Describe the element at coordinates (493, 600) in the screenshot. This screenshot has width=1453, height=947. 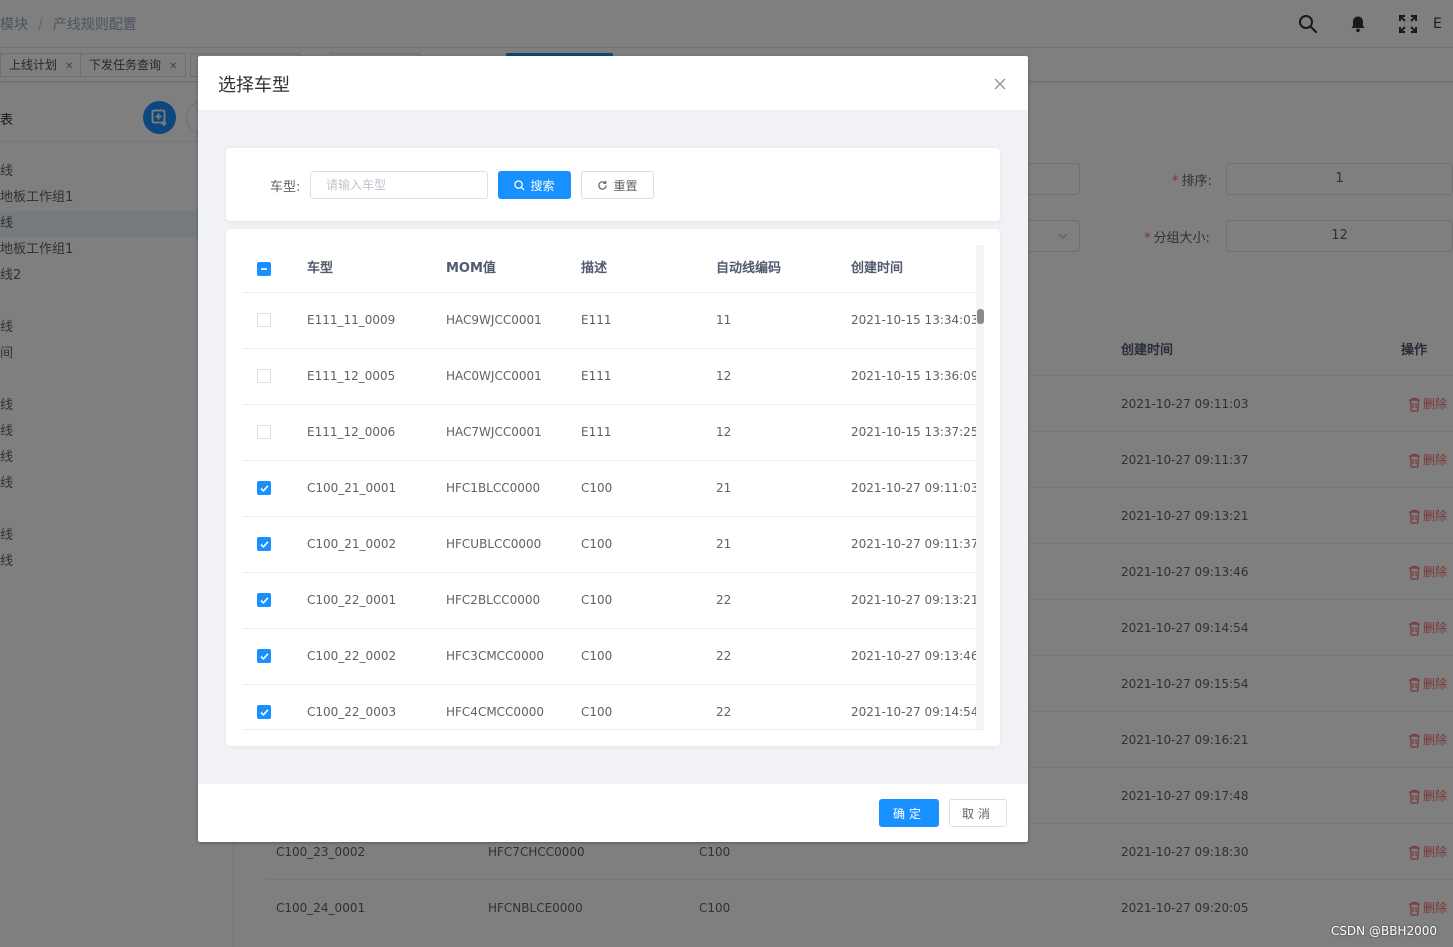
I see `cell-mom: HFC2BLCC0000` at that location.